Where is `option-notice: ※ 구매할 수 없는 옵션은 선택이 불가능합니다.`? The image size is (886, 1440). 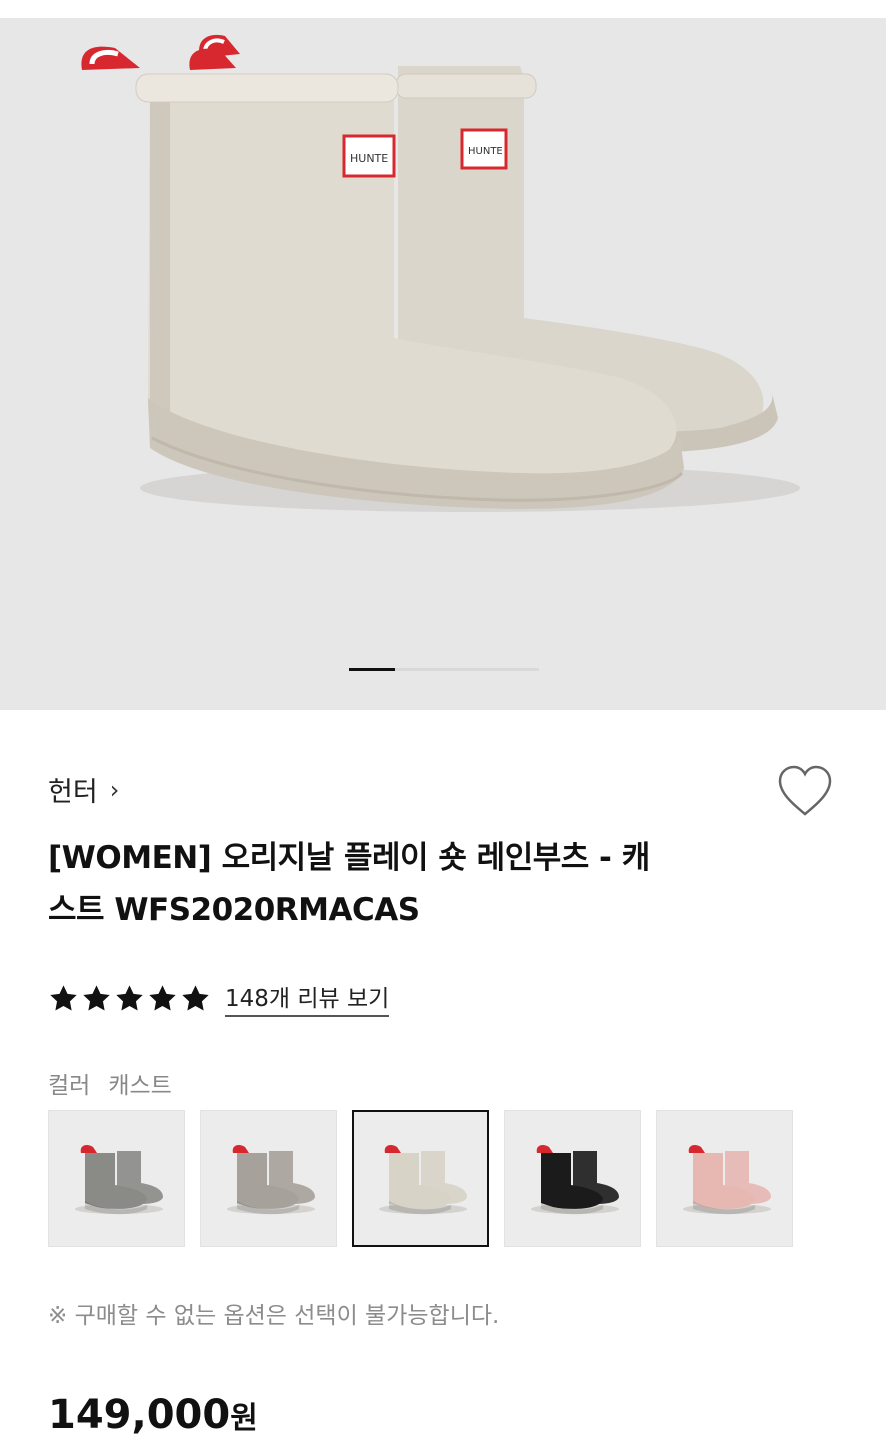
option-notice: ※ 구매할 수 없는 옵션은 선택이 불가능합니다. is located at coordinates (274, 1316).